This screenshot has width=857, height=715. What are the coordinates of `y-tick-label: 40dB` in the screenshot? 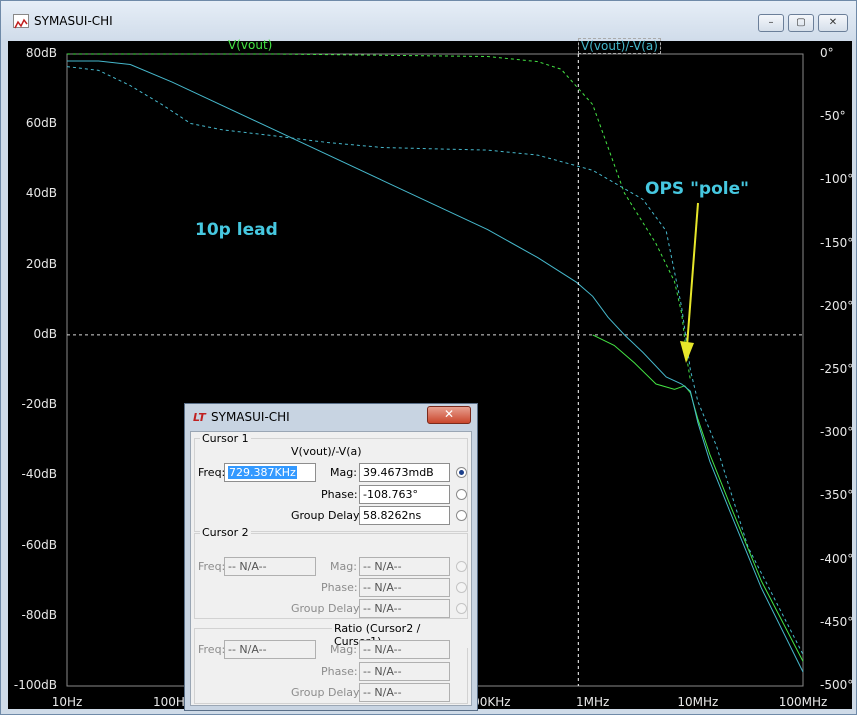 It's located at (41, 193).